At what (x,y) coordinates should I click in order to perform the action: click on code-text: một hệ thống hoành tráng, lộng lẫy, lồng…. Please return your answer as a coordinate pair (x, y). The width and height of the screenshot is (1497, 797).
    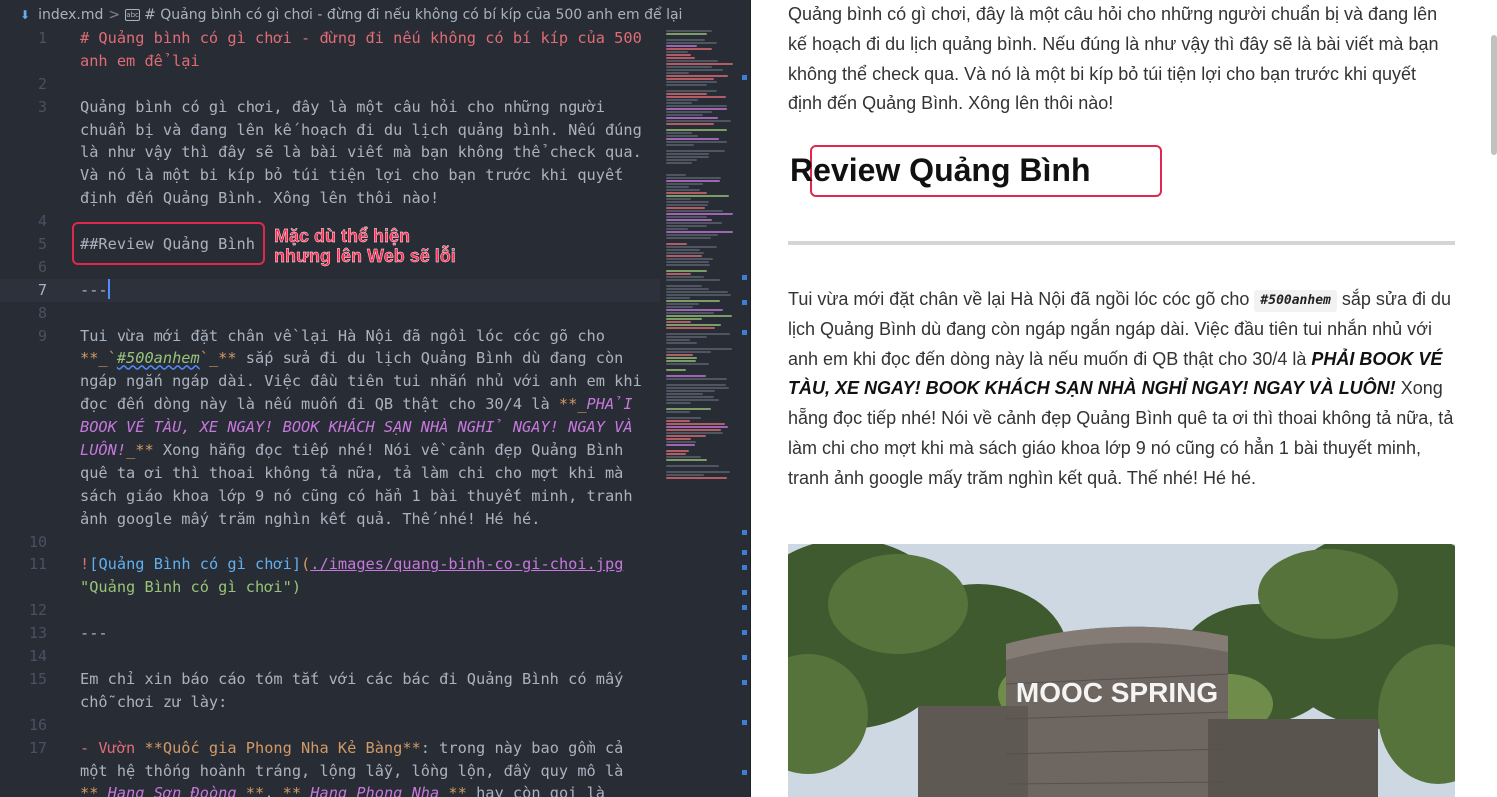
    Looking at the image, I should click on (352, 770).